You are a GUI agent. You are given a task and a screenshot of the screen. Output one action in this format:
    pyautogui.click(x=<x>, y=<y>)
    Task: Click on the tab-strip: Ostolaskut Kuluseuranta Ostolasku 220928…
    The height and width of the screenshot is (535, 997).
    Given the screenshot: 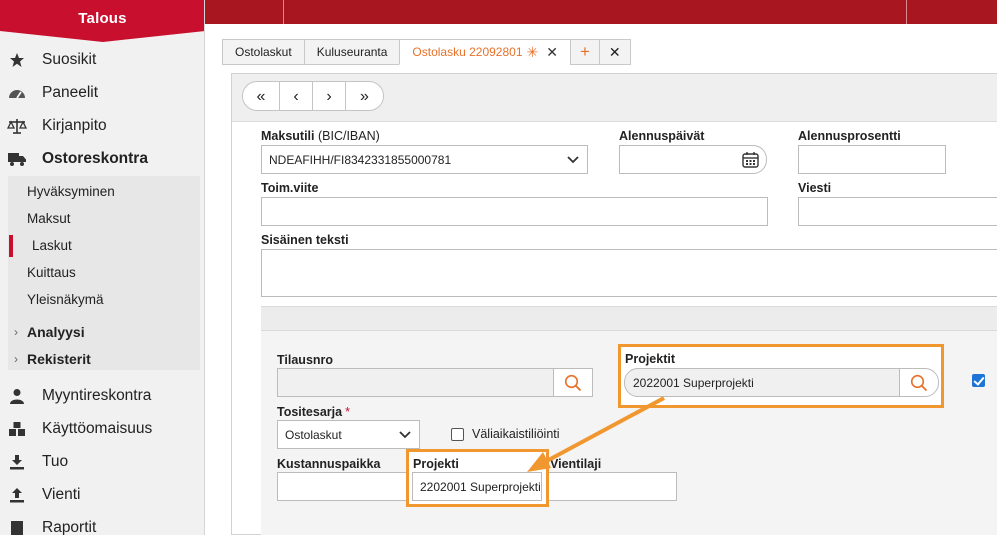 What is the action you would take?
    pyautogui.click(x=426, y=52)
    